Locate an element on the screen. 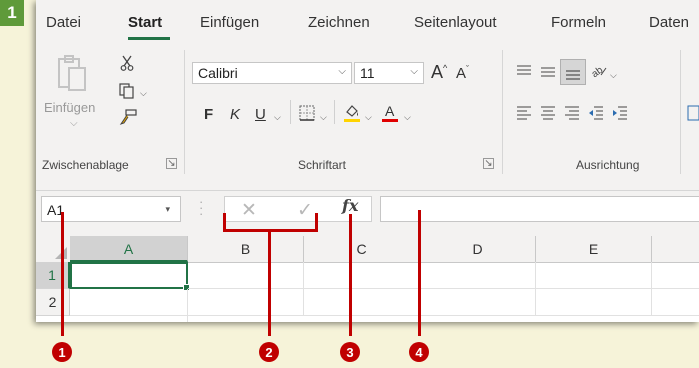 The width and height of the screenshot is (699, 368). column-header-c: C is located at coordinates (362, 249).